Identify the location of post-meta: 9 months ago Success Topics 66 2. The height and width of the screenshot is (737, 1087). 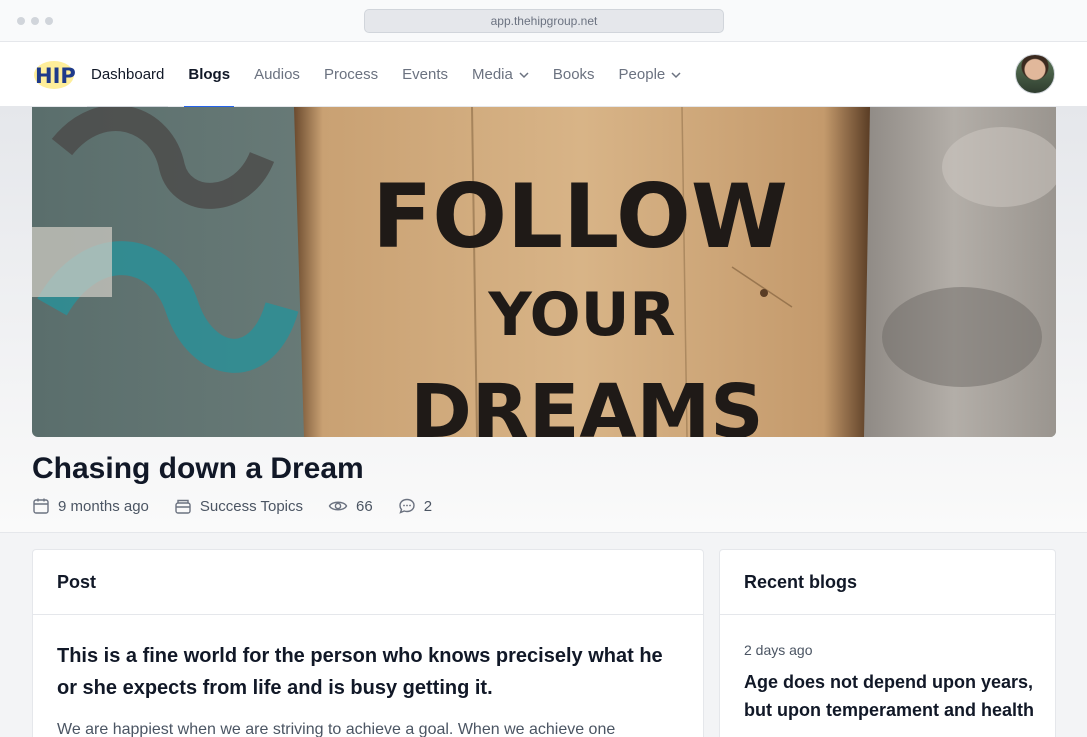
(244, 506).